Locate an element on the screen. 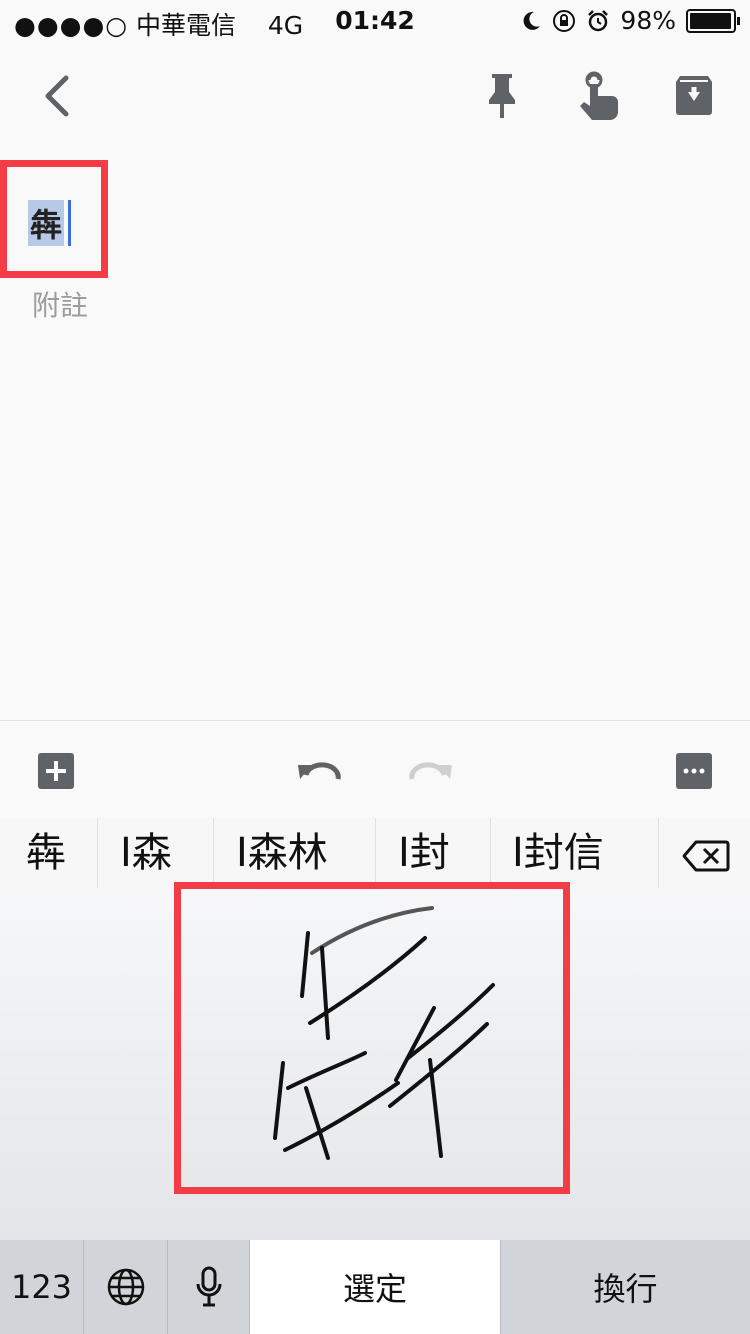 The width and height of the screenshot is (750, 1334). globe-icon is located at coordinates (125, 1287).